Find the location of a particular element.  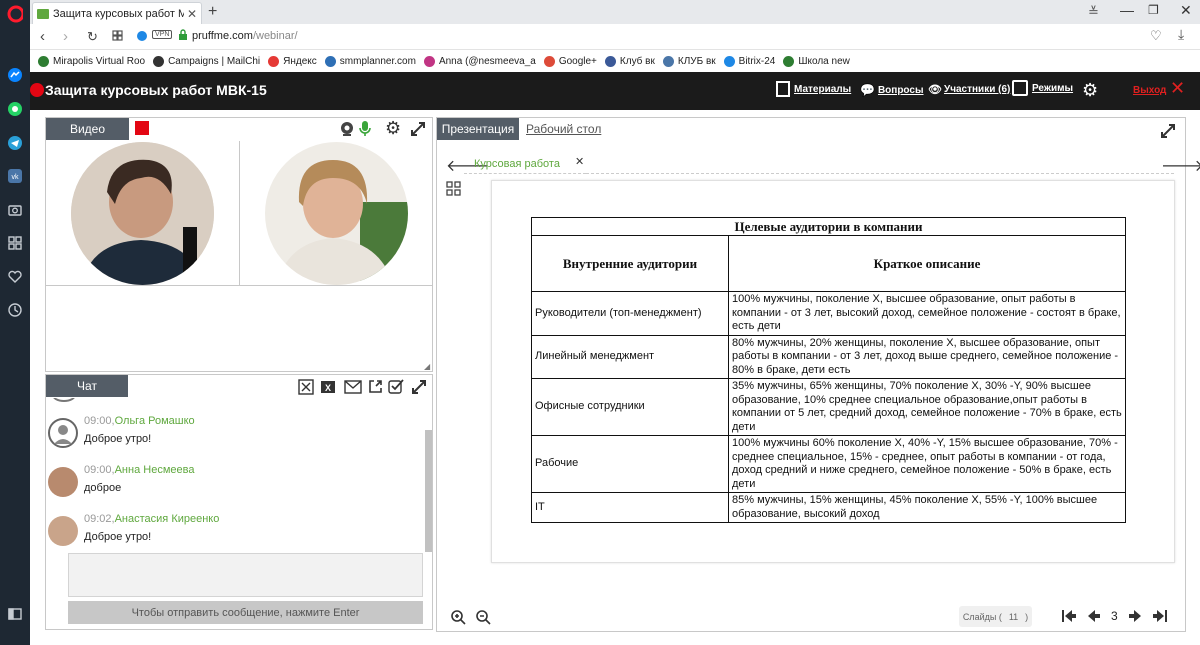

chat-scrollbar is located at coordinates (428, 491).